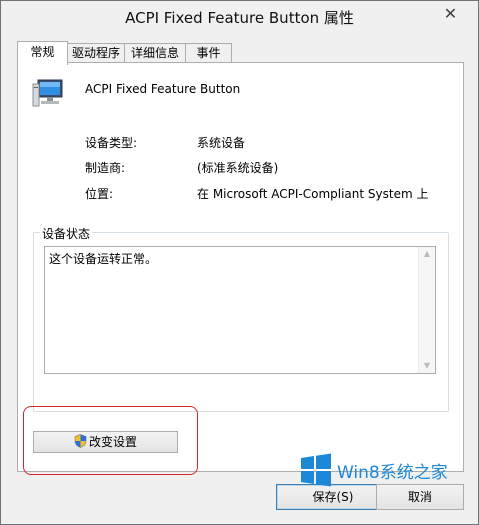  I want to click on window-title: ACPI Fixed Feature Button 属性, so click(239, 18).